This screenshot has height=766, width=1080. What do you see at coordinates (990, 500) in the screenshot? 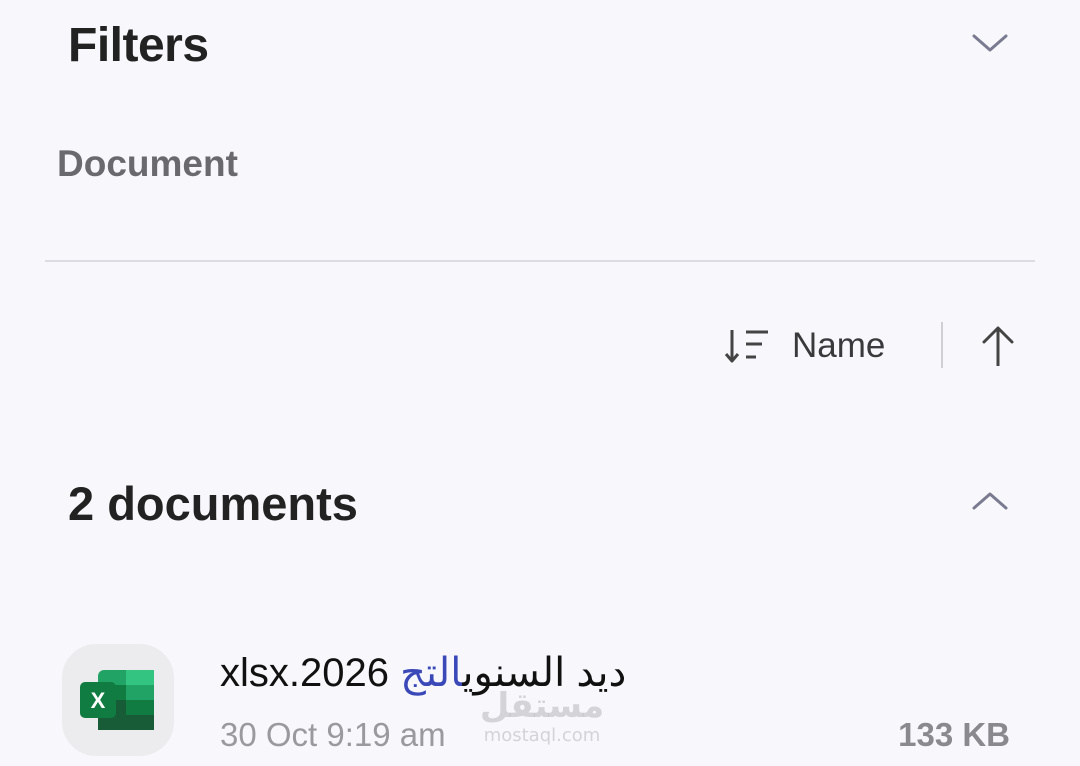
I see `chevron-up-icon` at bounding box center [990, 500].